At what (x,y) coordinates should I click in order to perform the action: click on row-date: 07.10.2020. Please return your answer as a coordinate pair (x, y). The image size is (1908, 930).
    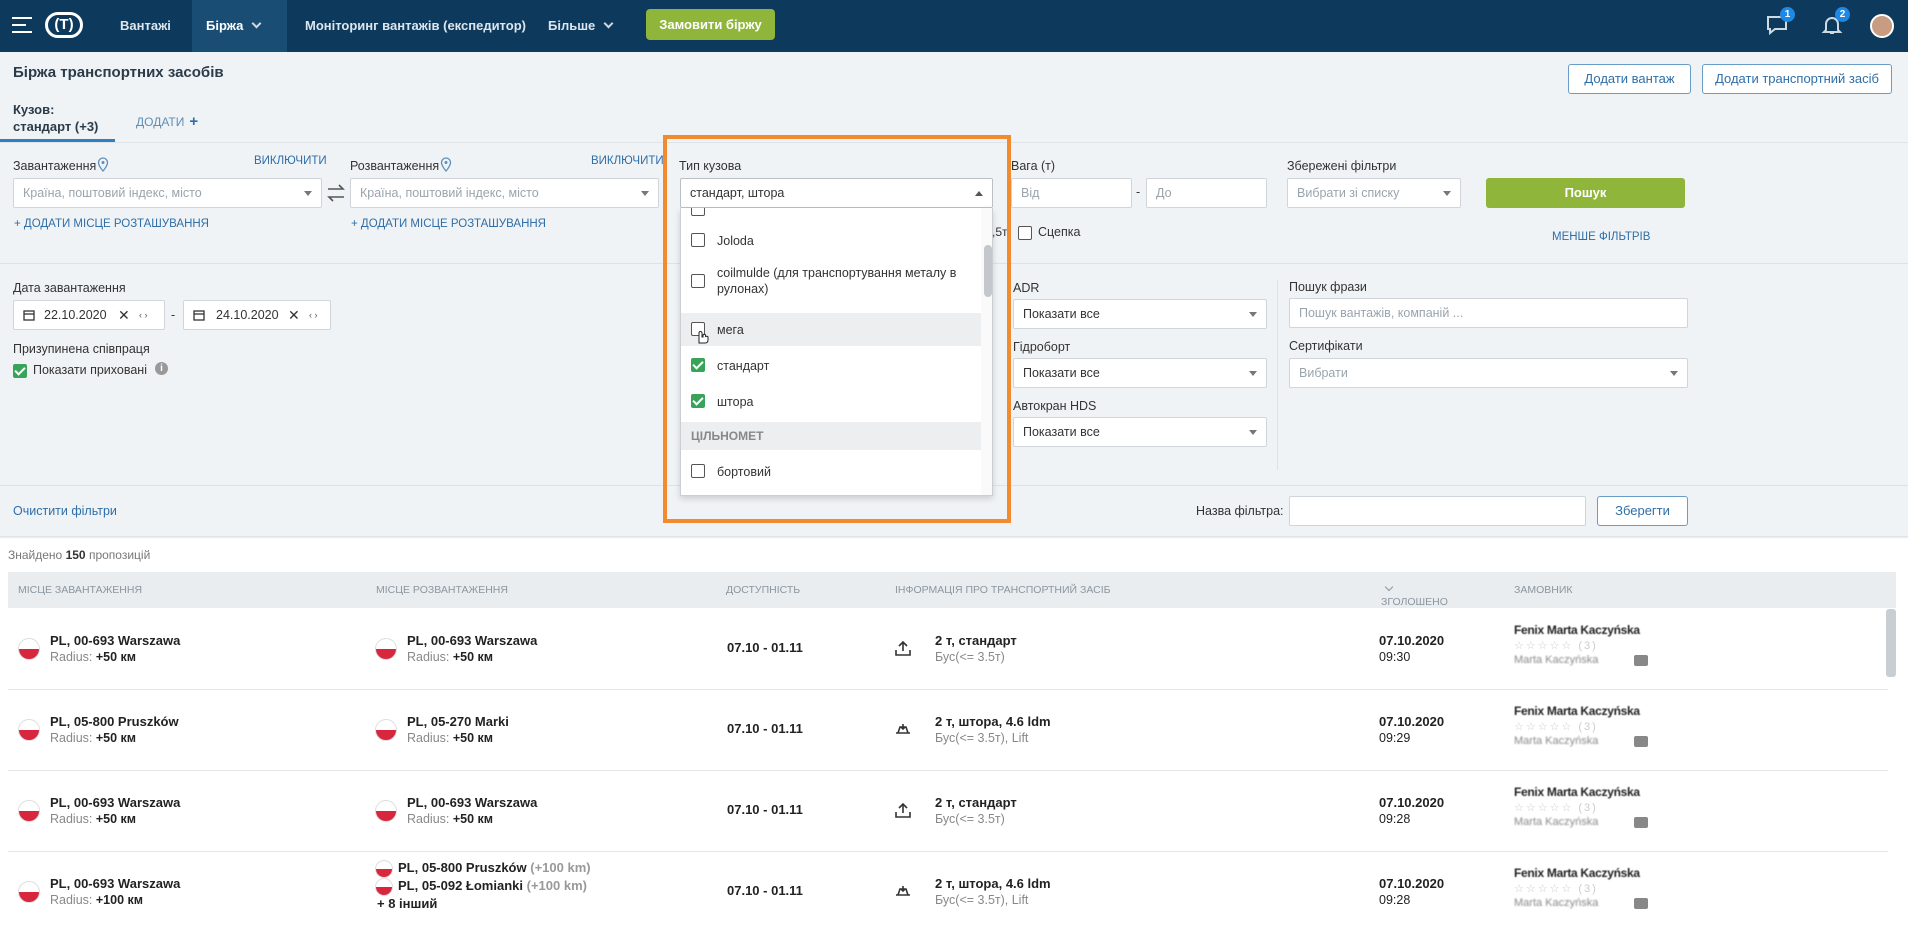
    Looking at the image, I should click on (1412, 883).